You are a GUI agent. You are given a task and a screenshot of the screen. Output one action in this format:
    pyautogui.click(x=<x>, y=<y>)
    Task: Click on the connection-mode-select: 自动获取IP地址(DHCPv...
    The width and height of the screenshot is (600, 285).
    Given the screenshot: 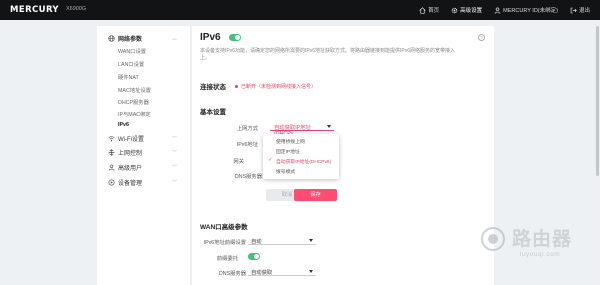 What is the action you would take?
    pyautogui.click(x=302, y=129)
    